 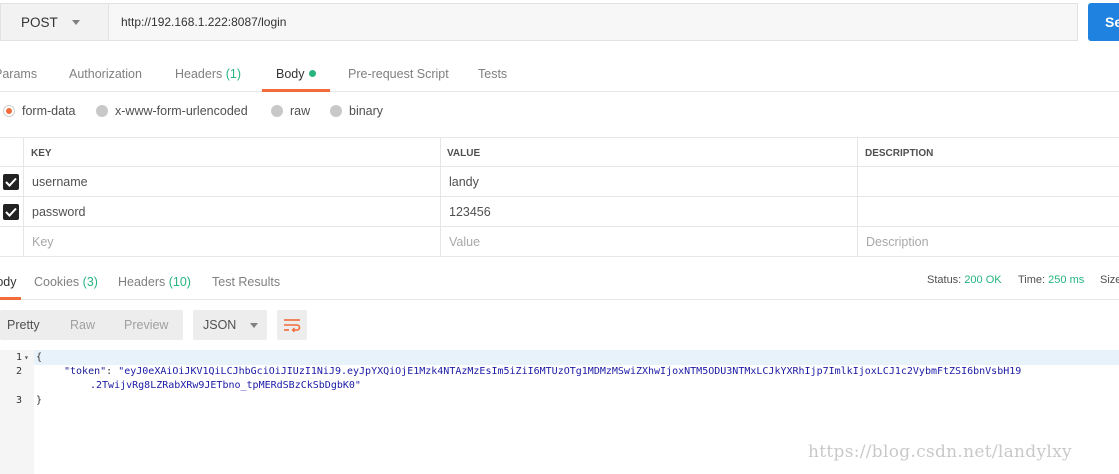 What do you see at coordinates (18, 357) in the screenshot?
I see `line-number: 1` at bounding box center [18, 357].